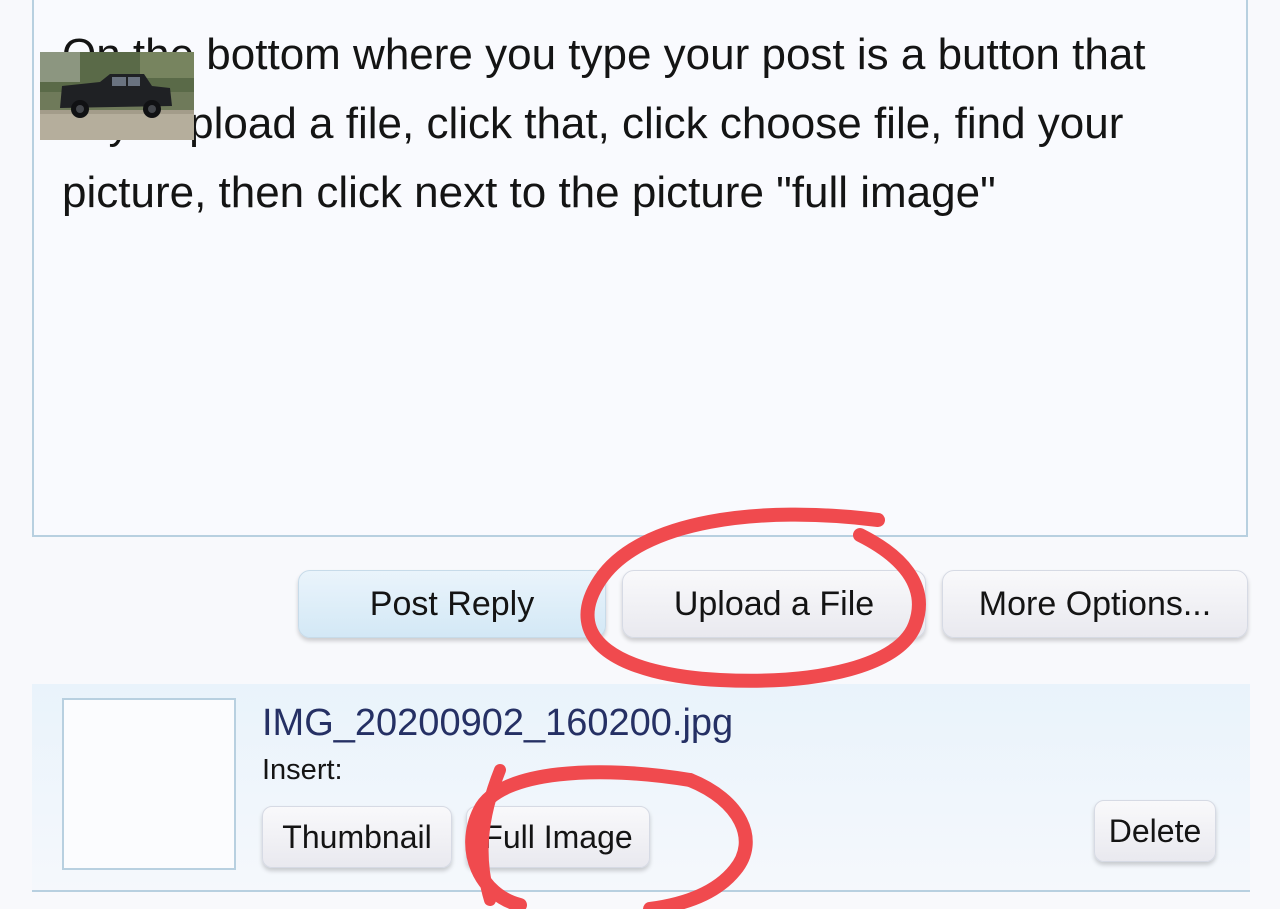 The height and width of the screenshot is (909, 1280). Describe the element at coordinates (558, 837) in the screenshot. I see `insert-full-image-button: Full Image` at that location.